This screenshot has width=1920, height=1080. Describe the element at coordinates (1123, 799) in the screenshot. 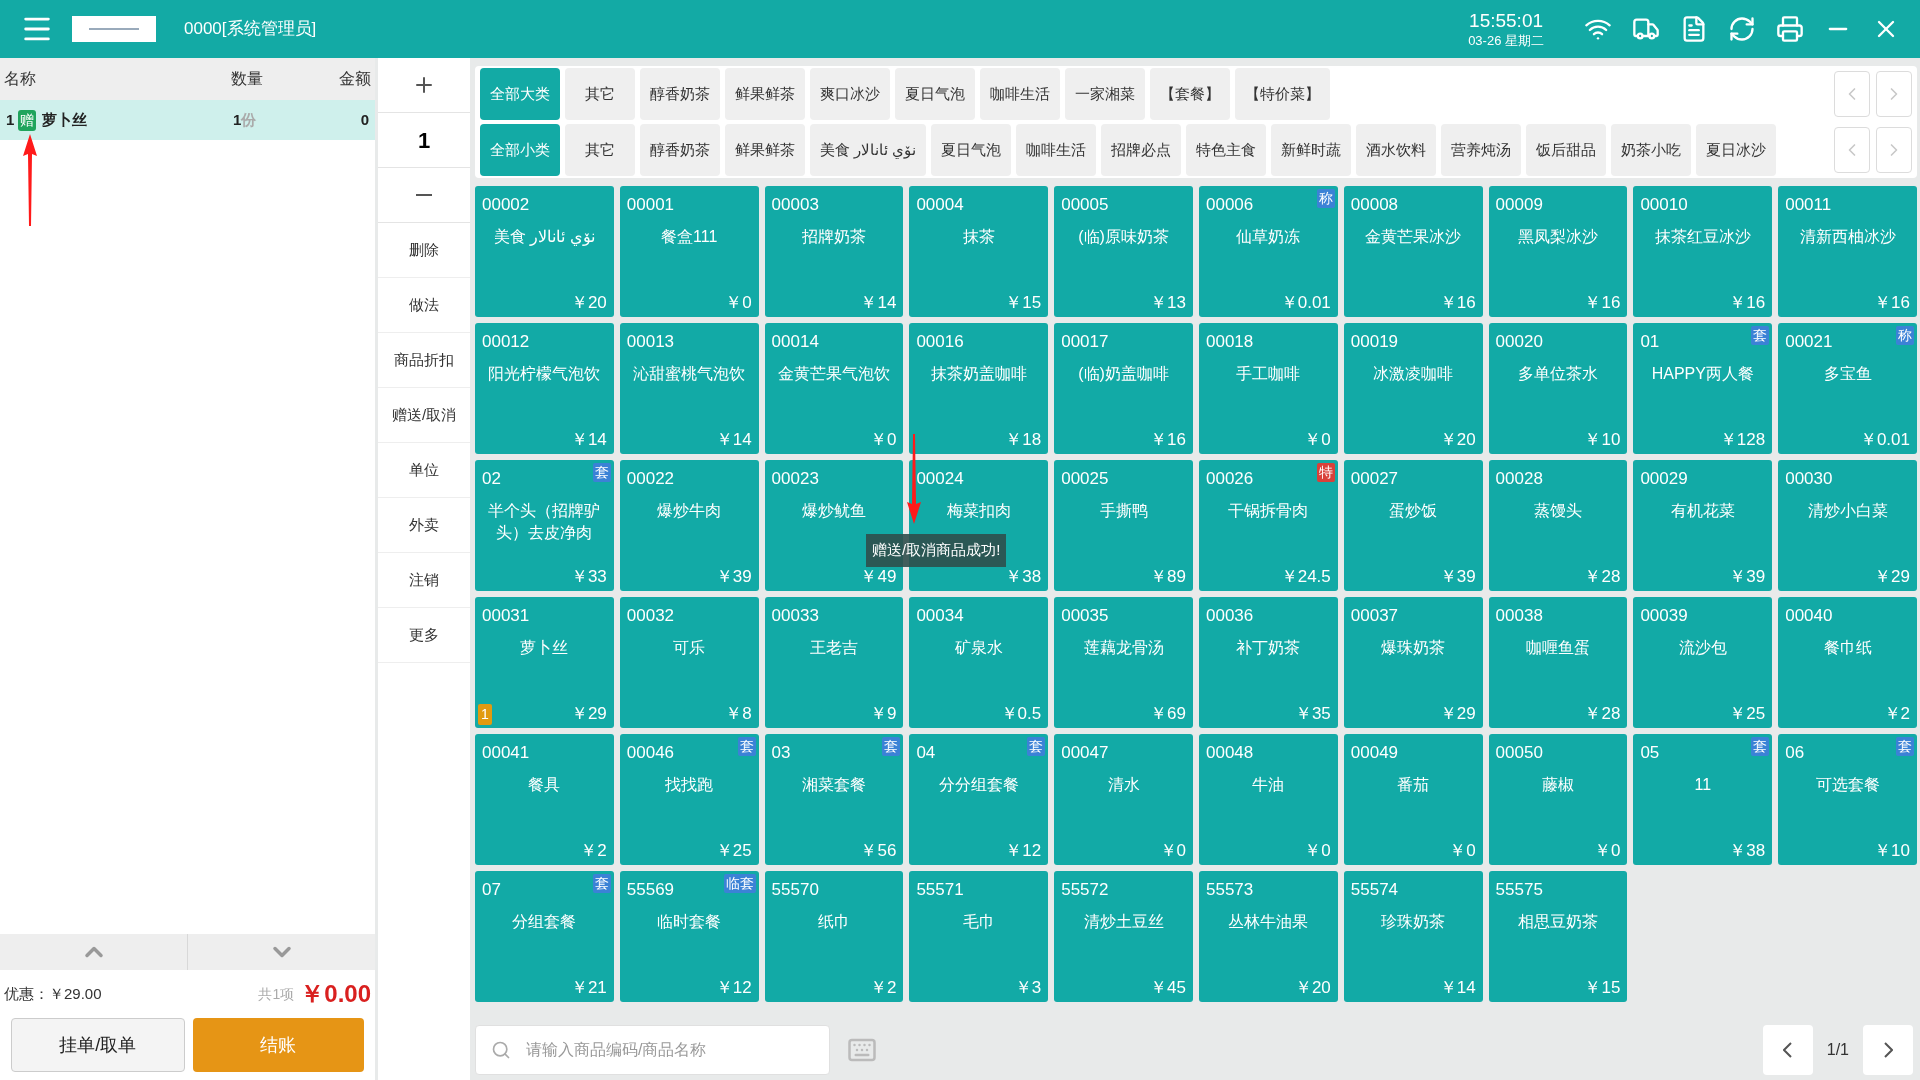

I see `product-tile: 00047 清水 ￥0` at that location.